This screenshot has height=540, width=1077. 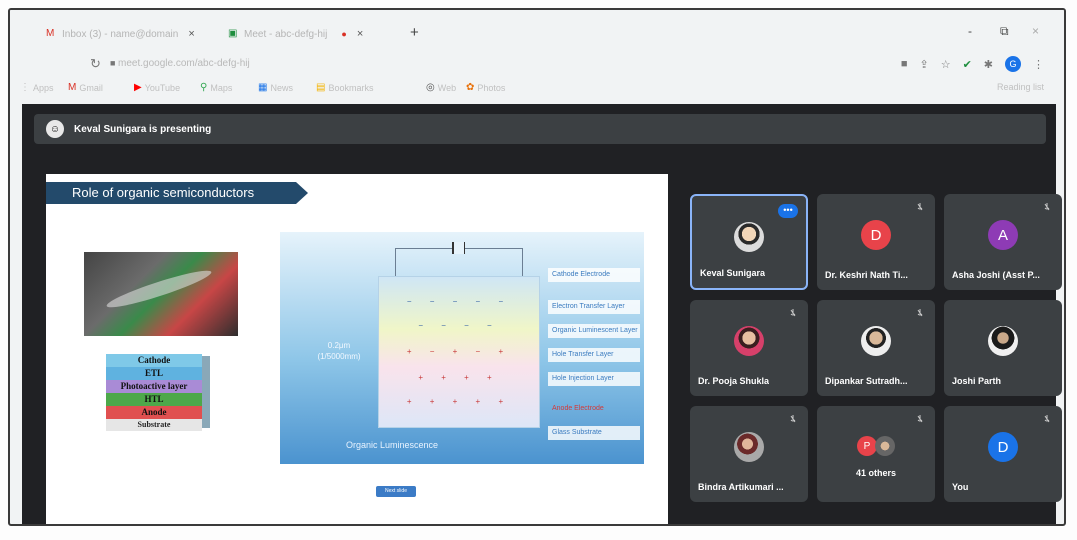 What do you see at coordinates (177, 193) in the screenshot?
I see `slide-title: Role of organic semiconductors` at bounding box center [177, 193].